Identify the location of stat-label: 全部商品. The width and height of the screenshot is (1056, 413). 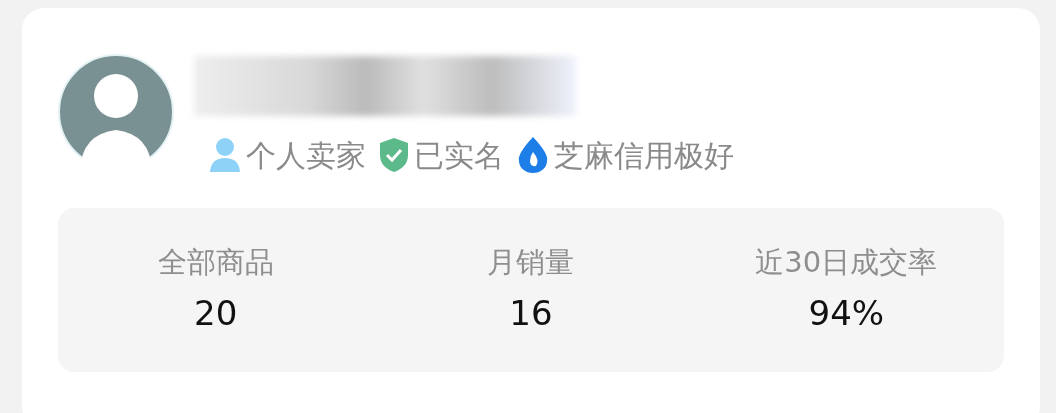
(215, 262).